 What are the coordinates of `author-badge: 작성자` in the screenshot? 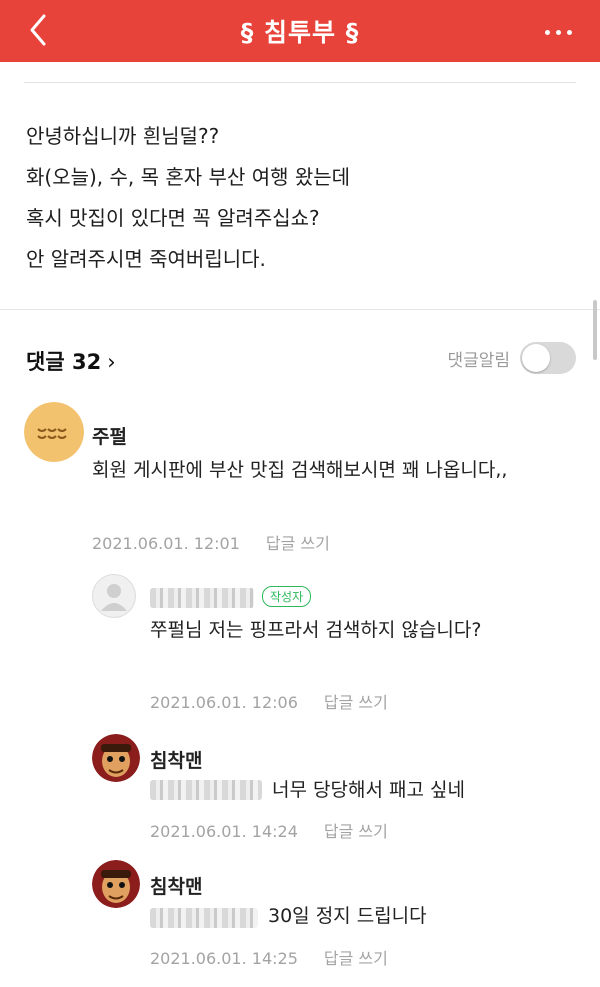 It's located at (287, 596).